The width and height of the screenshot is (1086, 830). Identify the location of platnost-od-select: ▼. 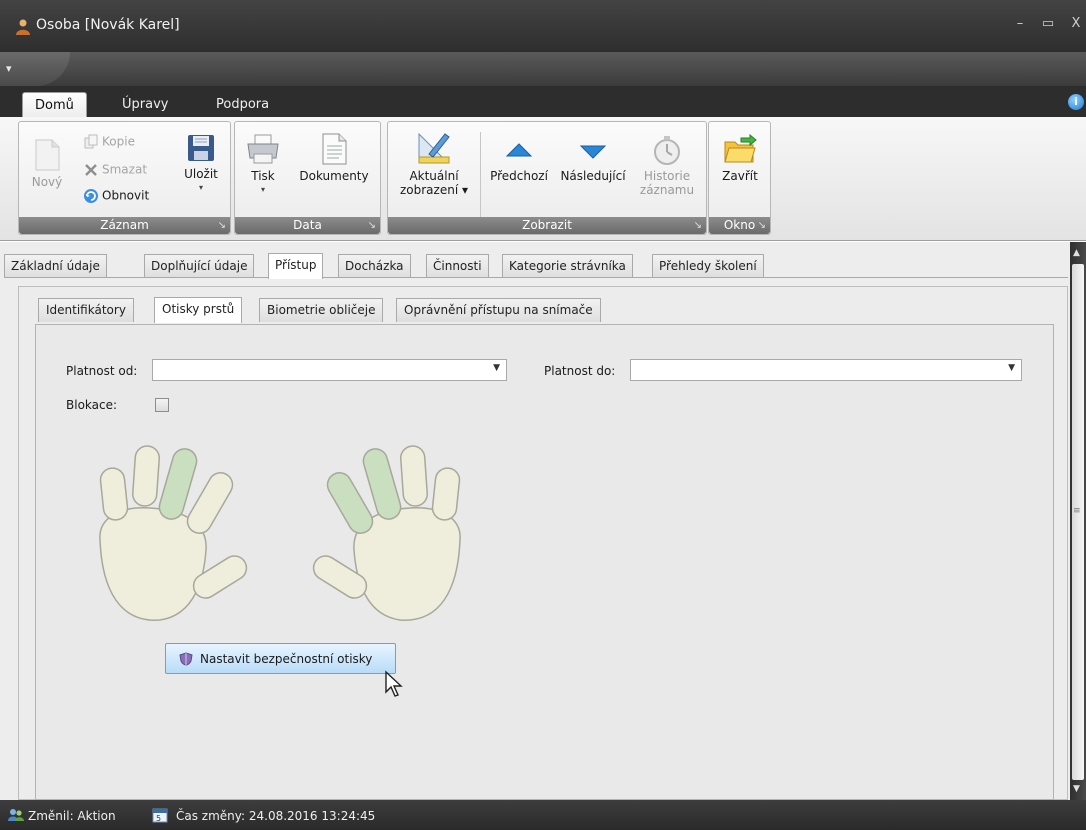
(329, 370).